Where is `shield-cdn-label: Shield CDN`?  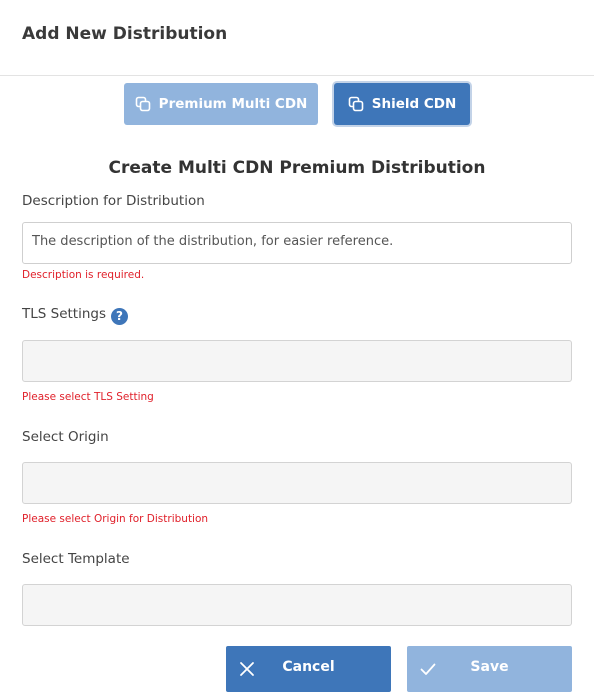
shield-cdn-label: Shield CDN is located at coordinates (414, 104).